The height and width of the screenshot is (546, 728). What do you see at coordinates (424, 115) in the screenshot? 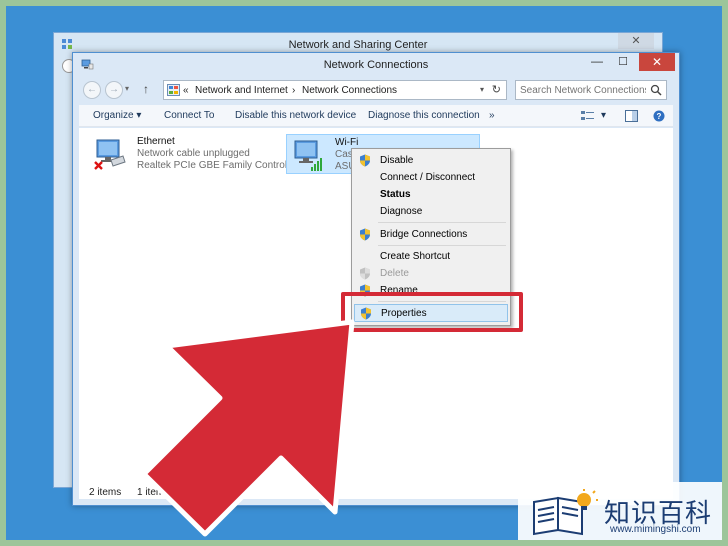
I see `diagnose-connection-button: Diagnose this connection` at bounding box center [424, 115].